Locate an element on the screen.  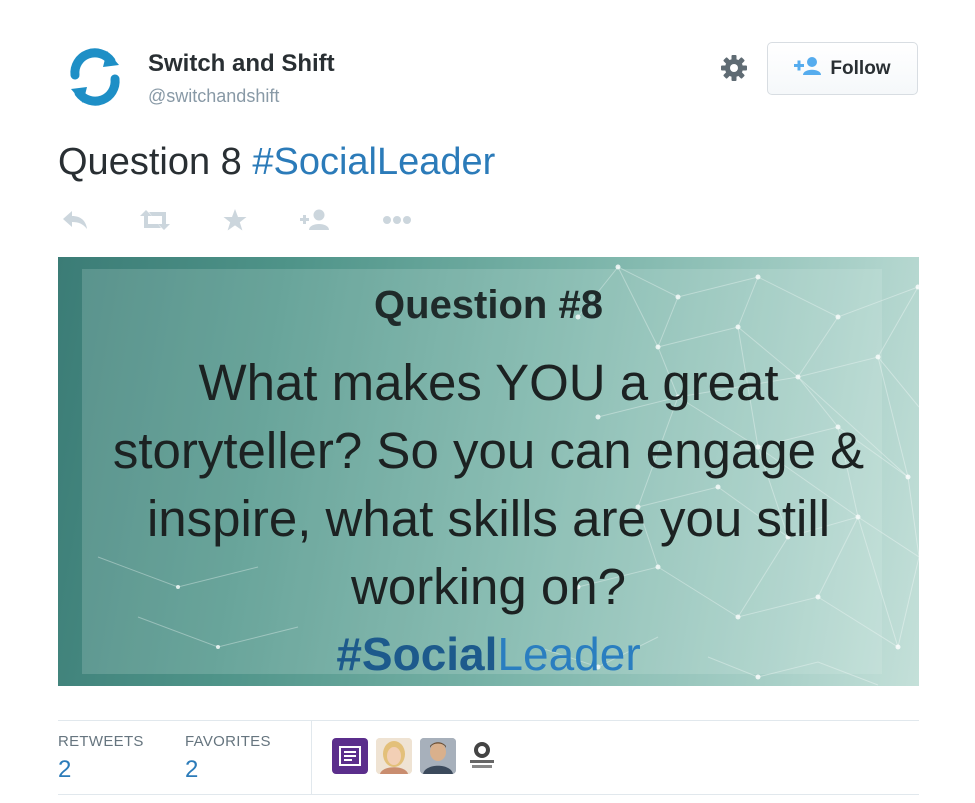
account-avatar is located at coordinates (95, 77).